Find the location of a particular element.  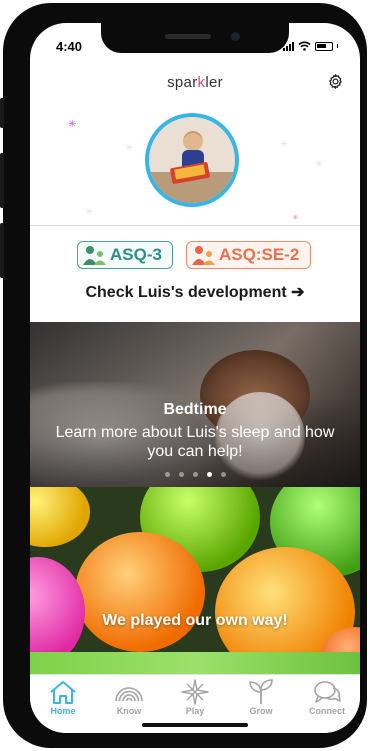

carousel-title: Bedtime is located at coordinates (195, 409).